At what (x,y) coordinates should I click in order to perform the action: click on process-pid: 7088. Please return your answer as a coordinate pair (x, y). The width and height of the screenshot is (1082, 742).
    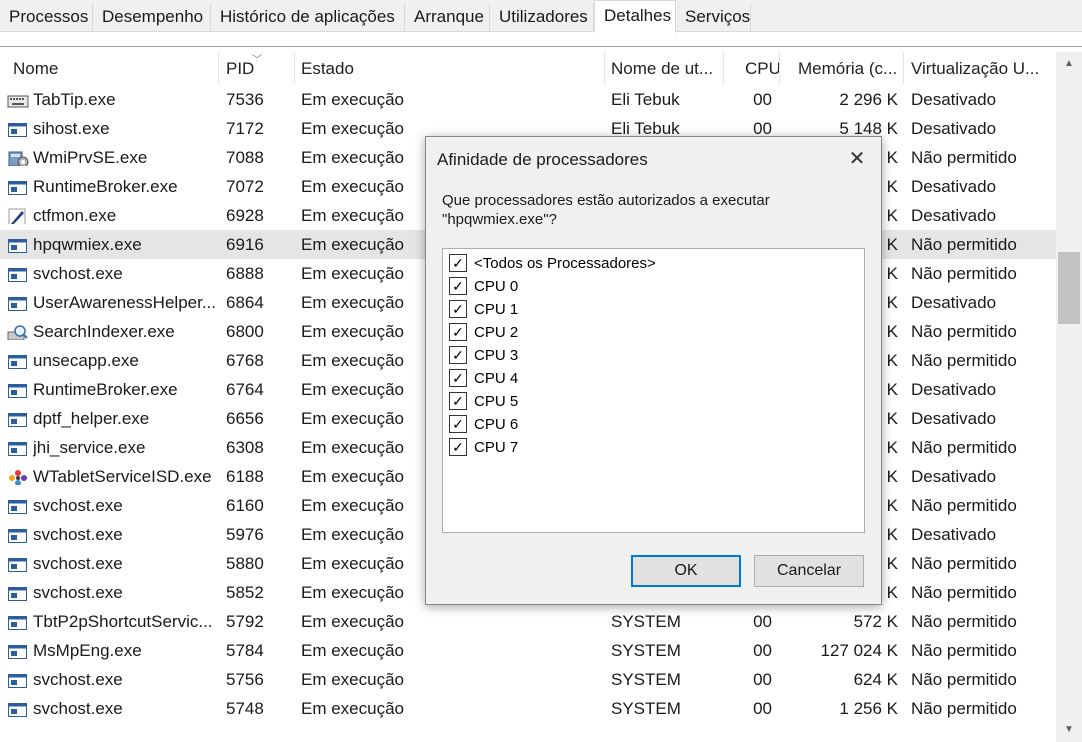
    Looking at the image, I should click on (245, 157).